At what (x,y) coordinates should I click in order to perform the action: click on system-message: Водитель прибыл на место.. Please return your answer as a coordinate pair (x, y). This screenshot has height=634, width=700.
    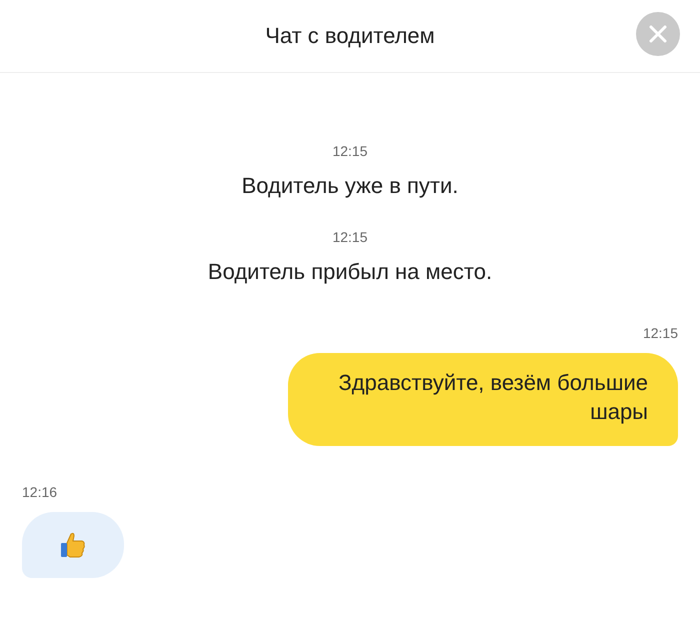
    Looking at the image, I should click on (350, 272).